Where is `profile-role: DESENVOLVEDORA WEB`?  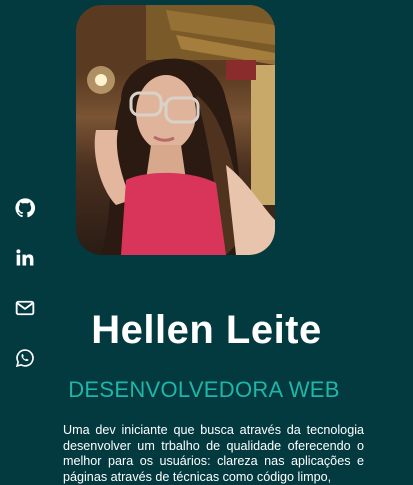
profile-role: DESENVOLVEDORA WEB is located at coordinates (204, 389).